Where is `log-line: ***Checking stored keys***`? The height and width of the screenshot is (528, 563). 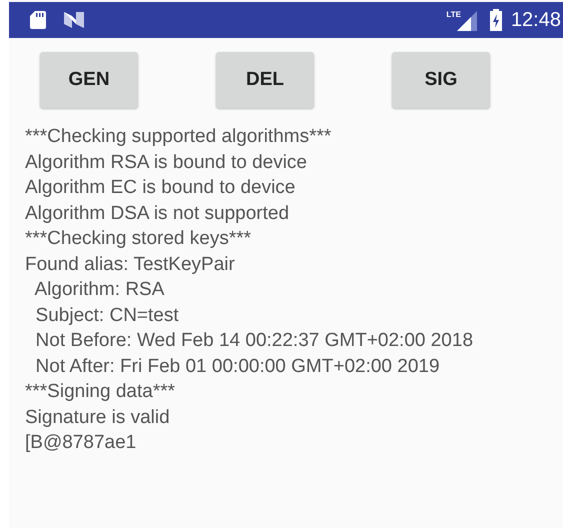
log-line: ***Checking stored keys*** is located at coordinates (138, 239).